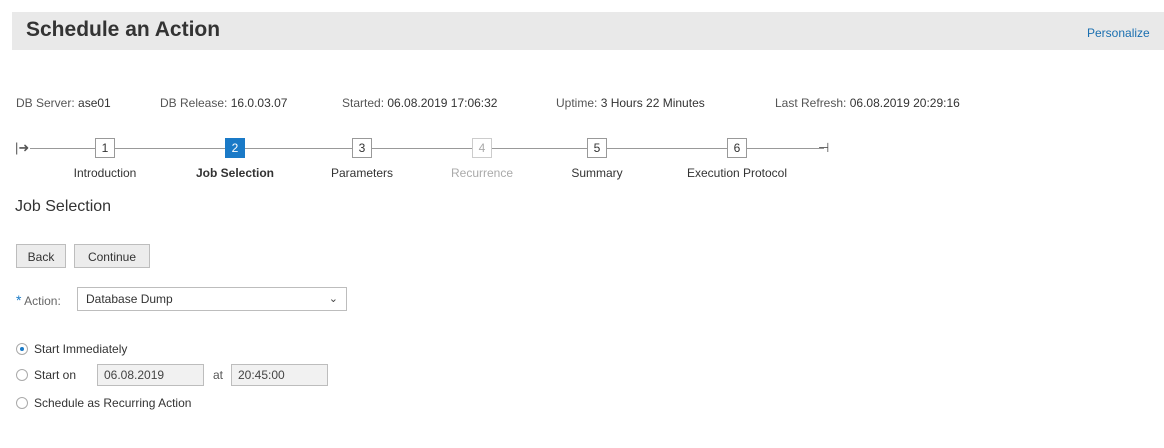  I want to click on step-4-marker: 4, so click(482, 148).